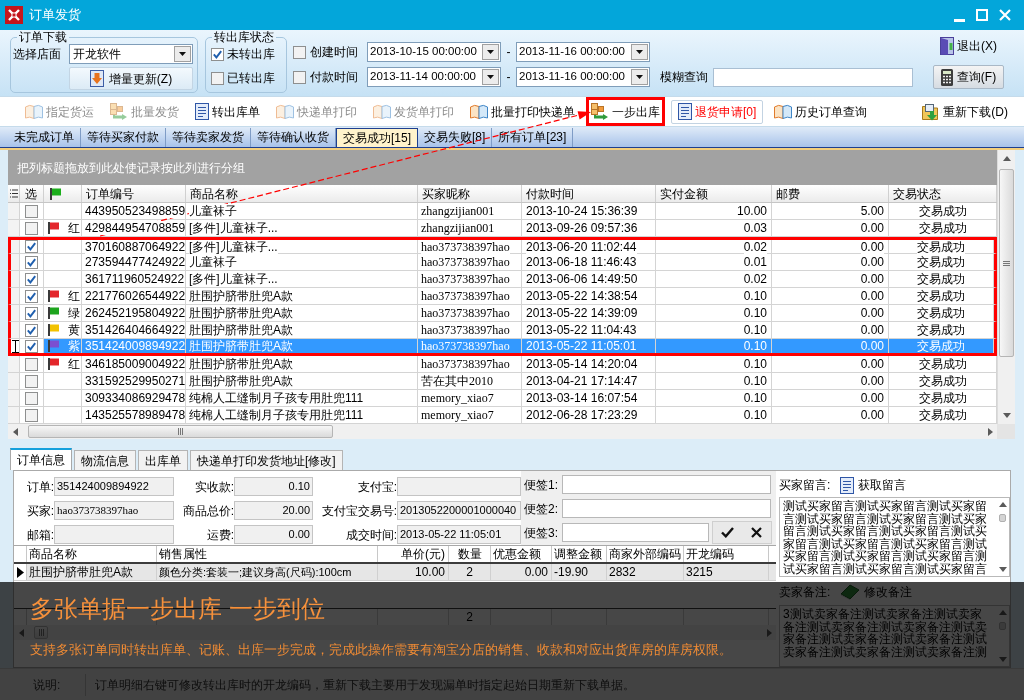 Image resolution: width=1024 pixels, height=700 pixels. What do you see at coordinates (227, 111) in the screenshot?
I see `toolbar-button: 转出库单` at bounding box center [227, 111].